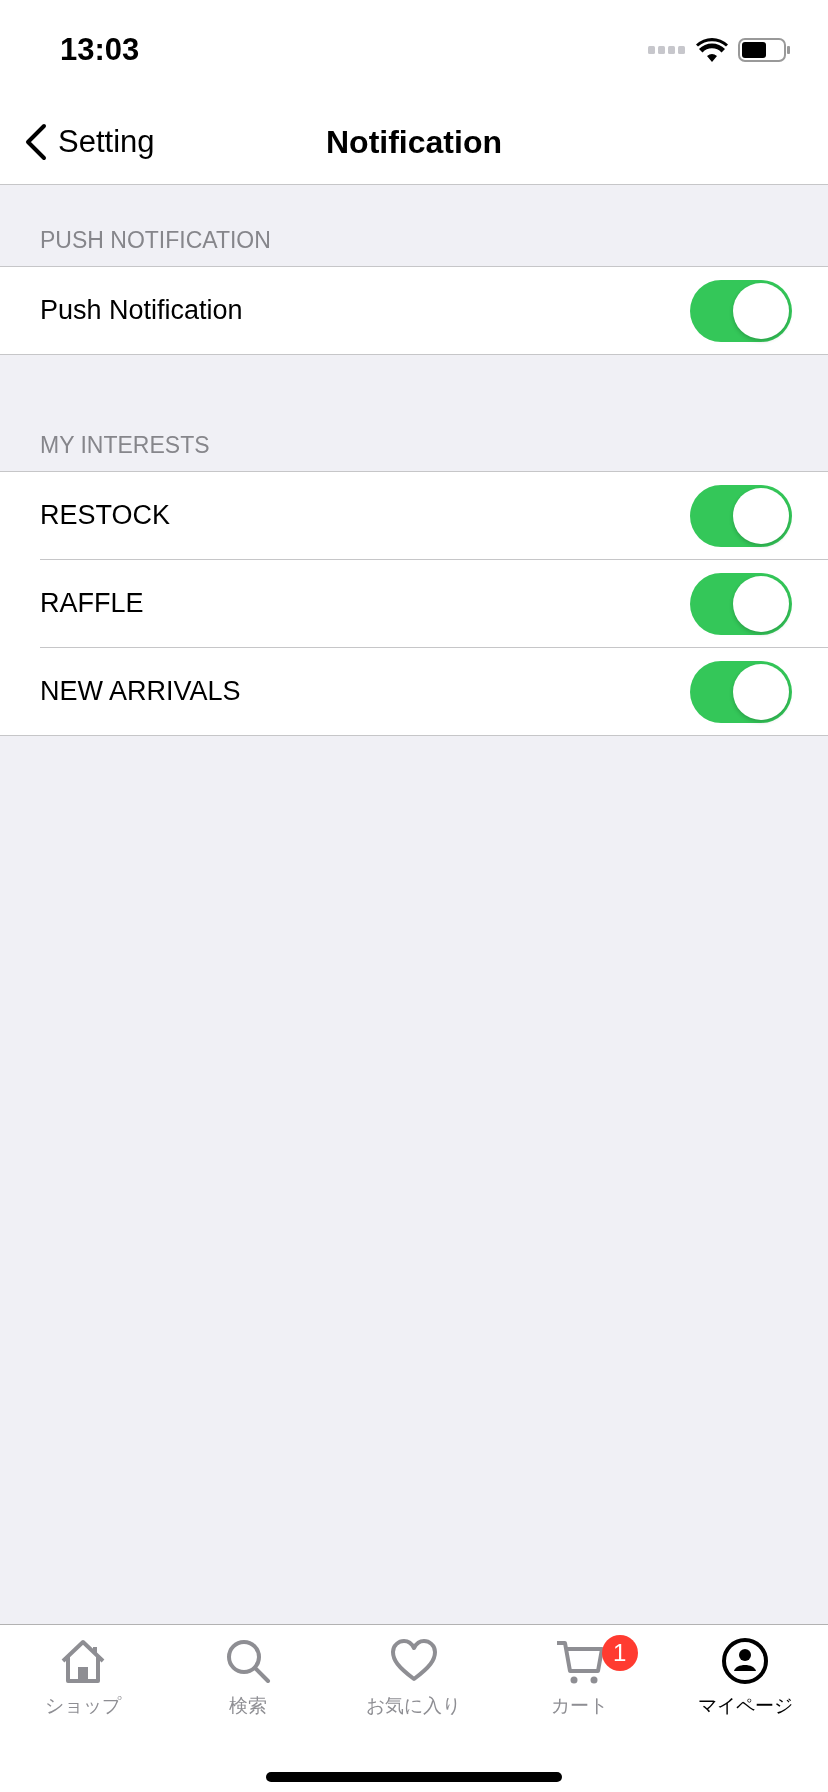  Describe the element at coordinates (248, 1677) in the screenshot. I see `tab-item: 検索` at that location.